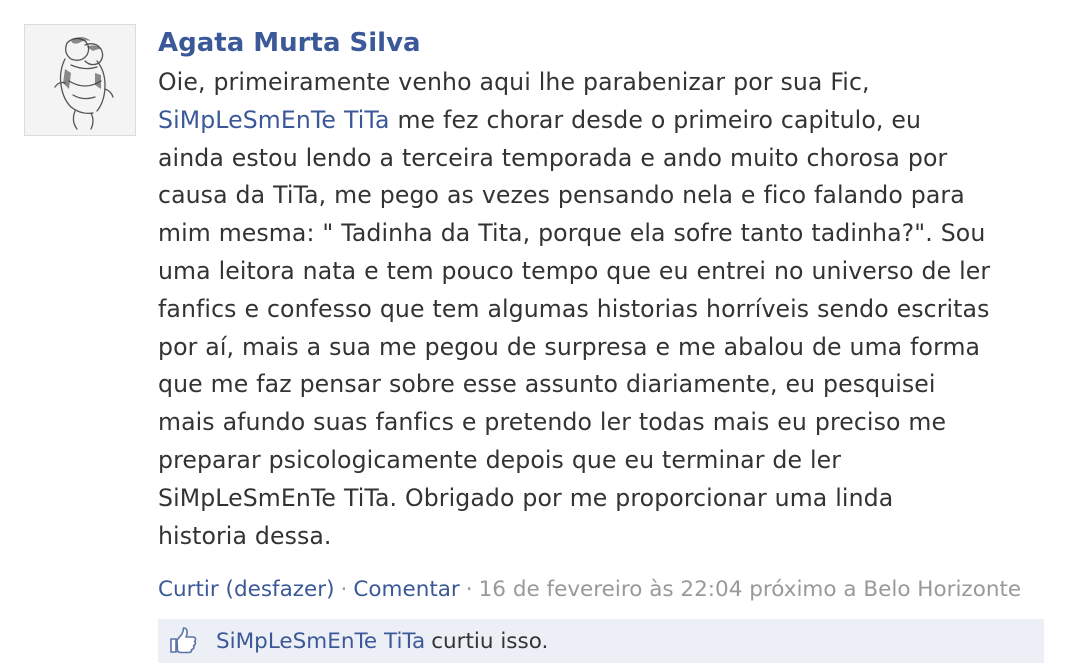 Image resolution: width=1070 pixels, height=670 pixels. I want to click on comment-link: Comentar, so click(406, 589).